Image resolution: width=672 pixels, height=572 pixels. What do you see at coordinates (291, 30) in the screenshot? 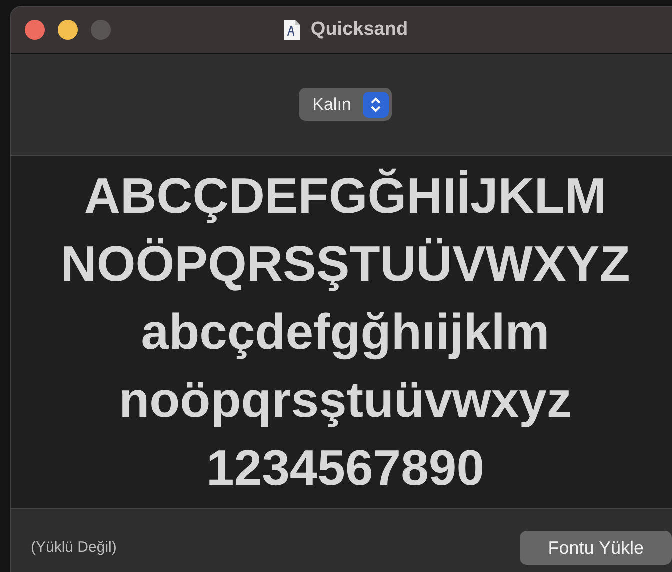
I see `font-document-icon` at bounding box center [291, 30].